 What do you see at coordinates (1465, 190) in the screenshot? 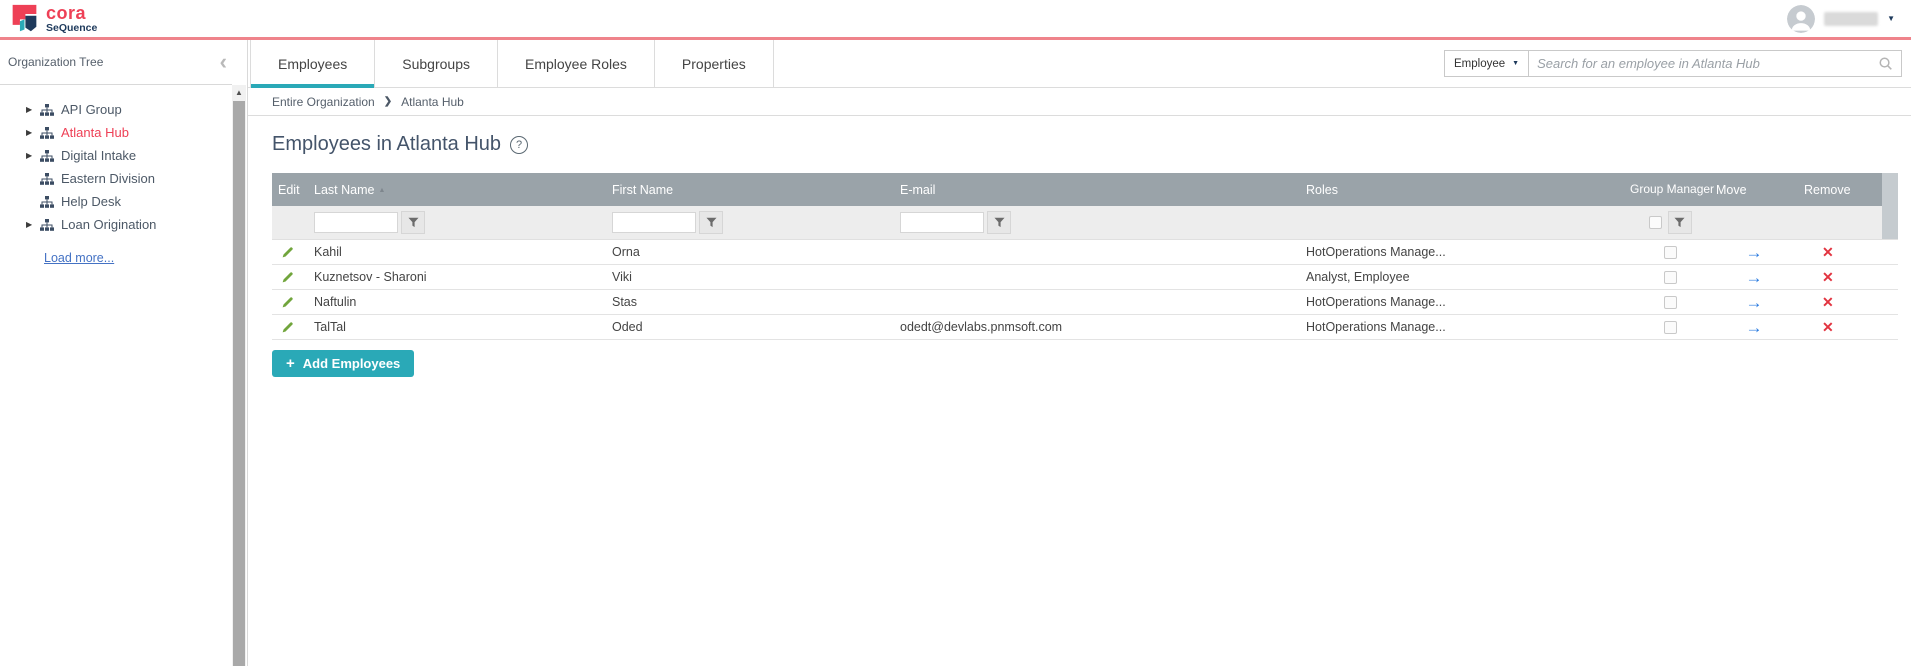
I see `col-header-roles: Roles` at bounding box center [1465, 190].